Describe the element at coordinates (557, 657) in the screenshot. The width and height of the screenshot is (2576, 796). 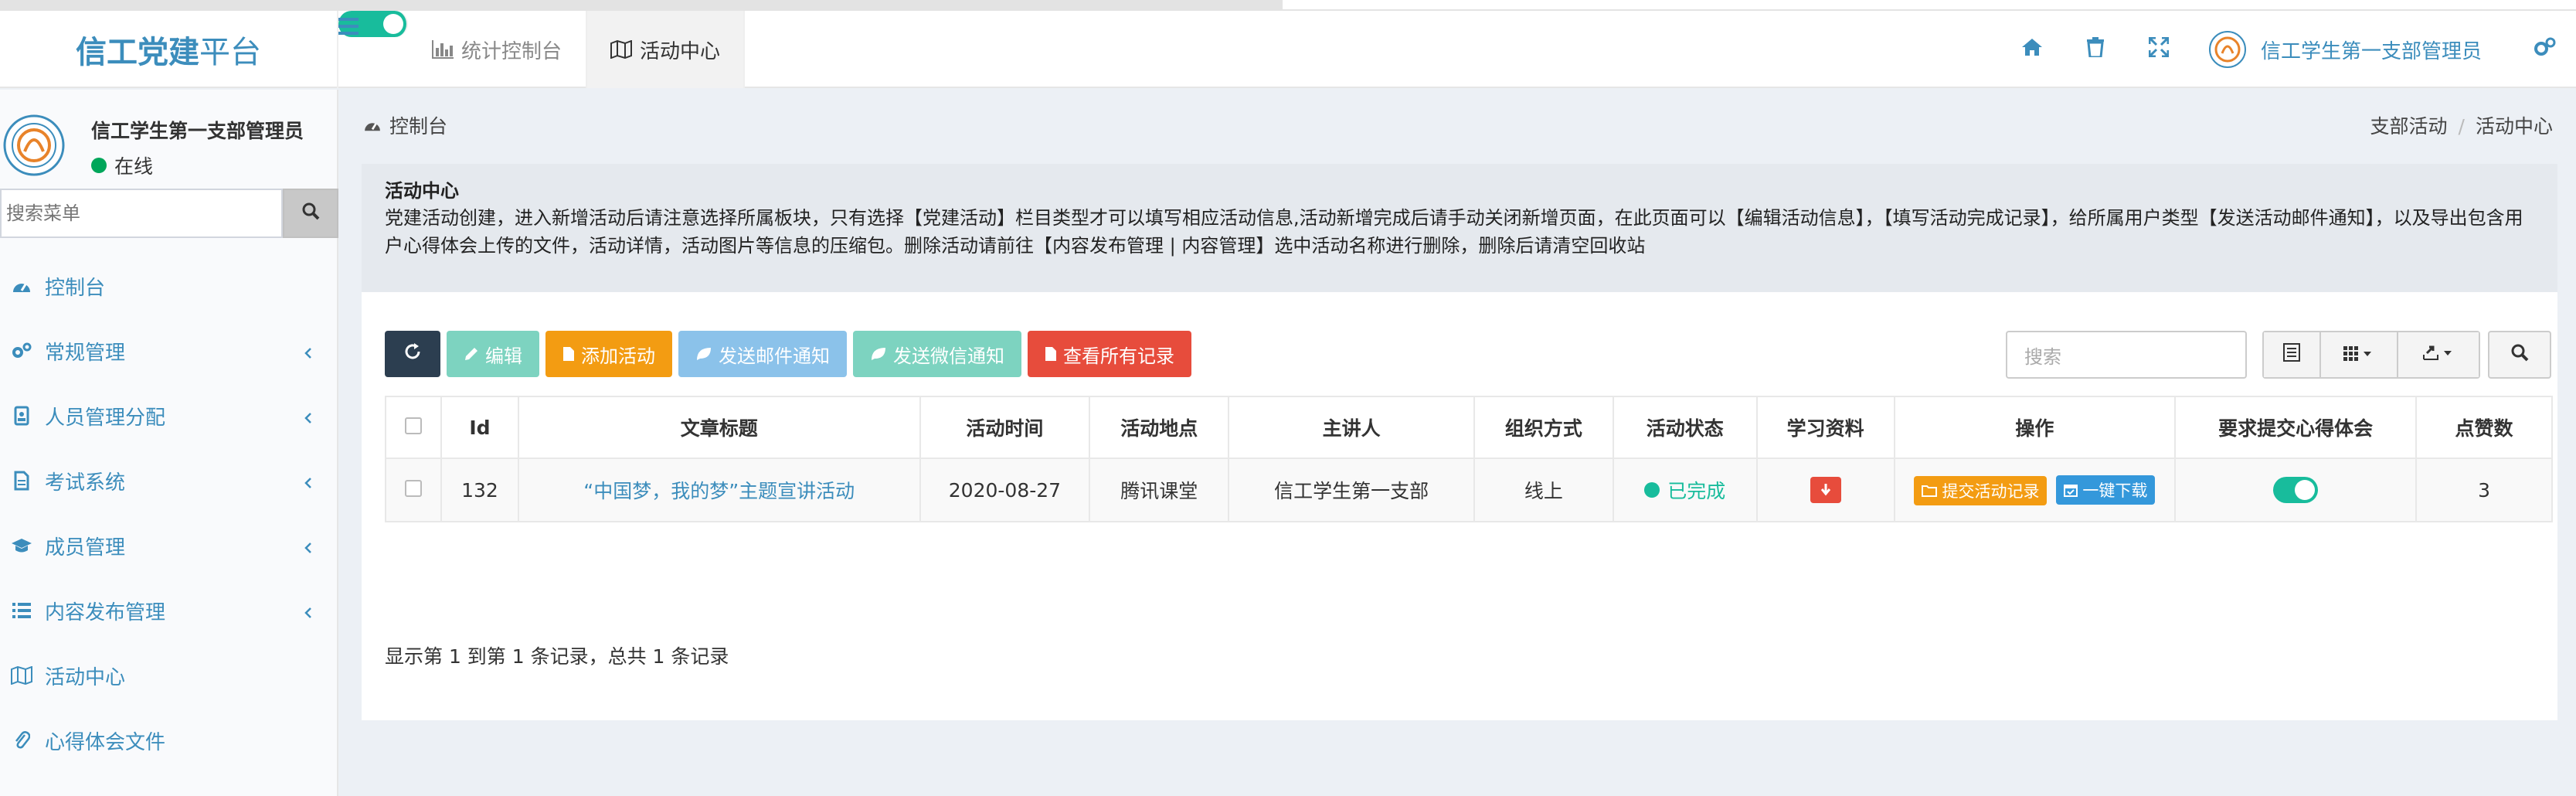
I see `pagination-info: 显示第 1 到第 1 条记录，总共 1 条记录` at that location.